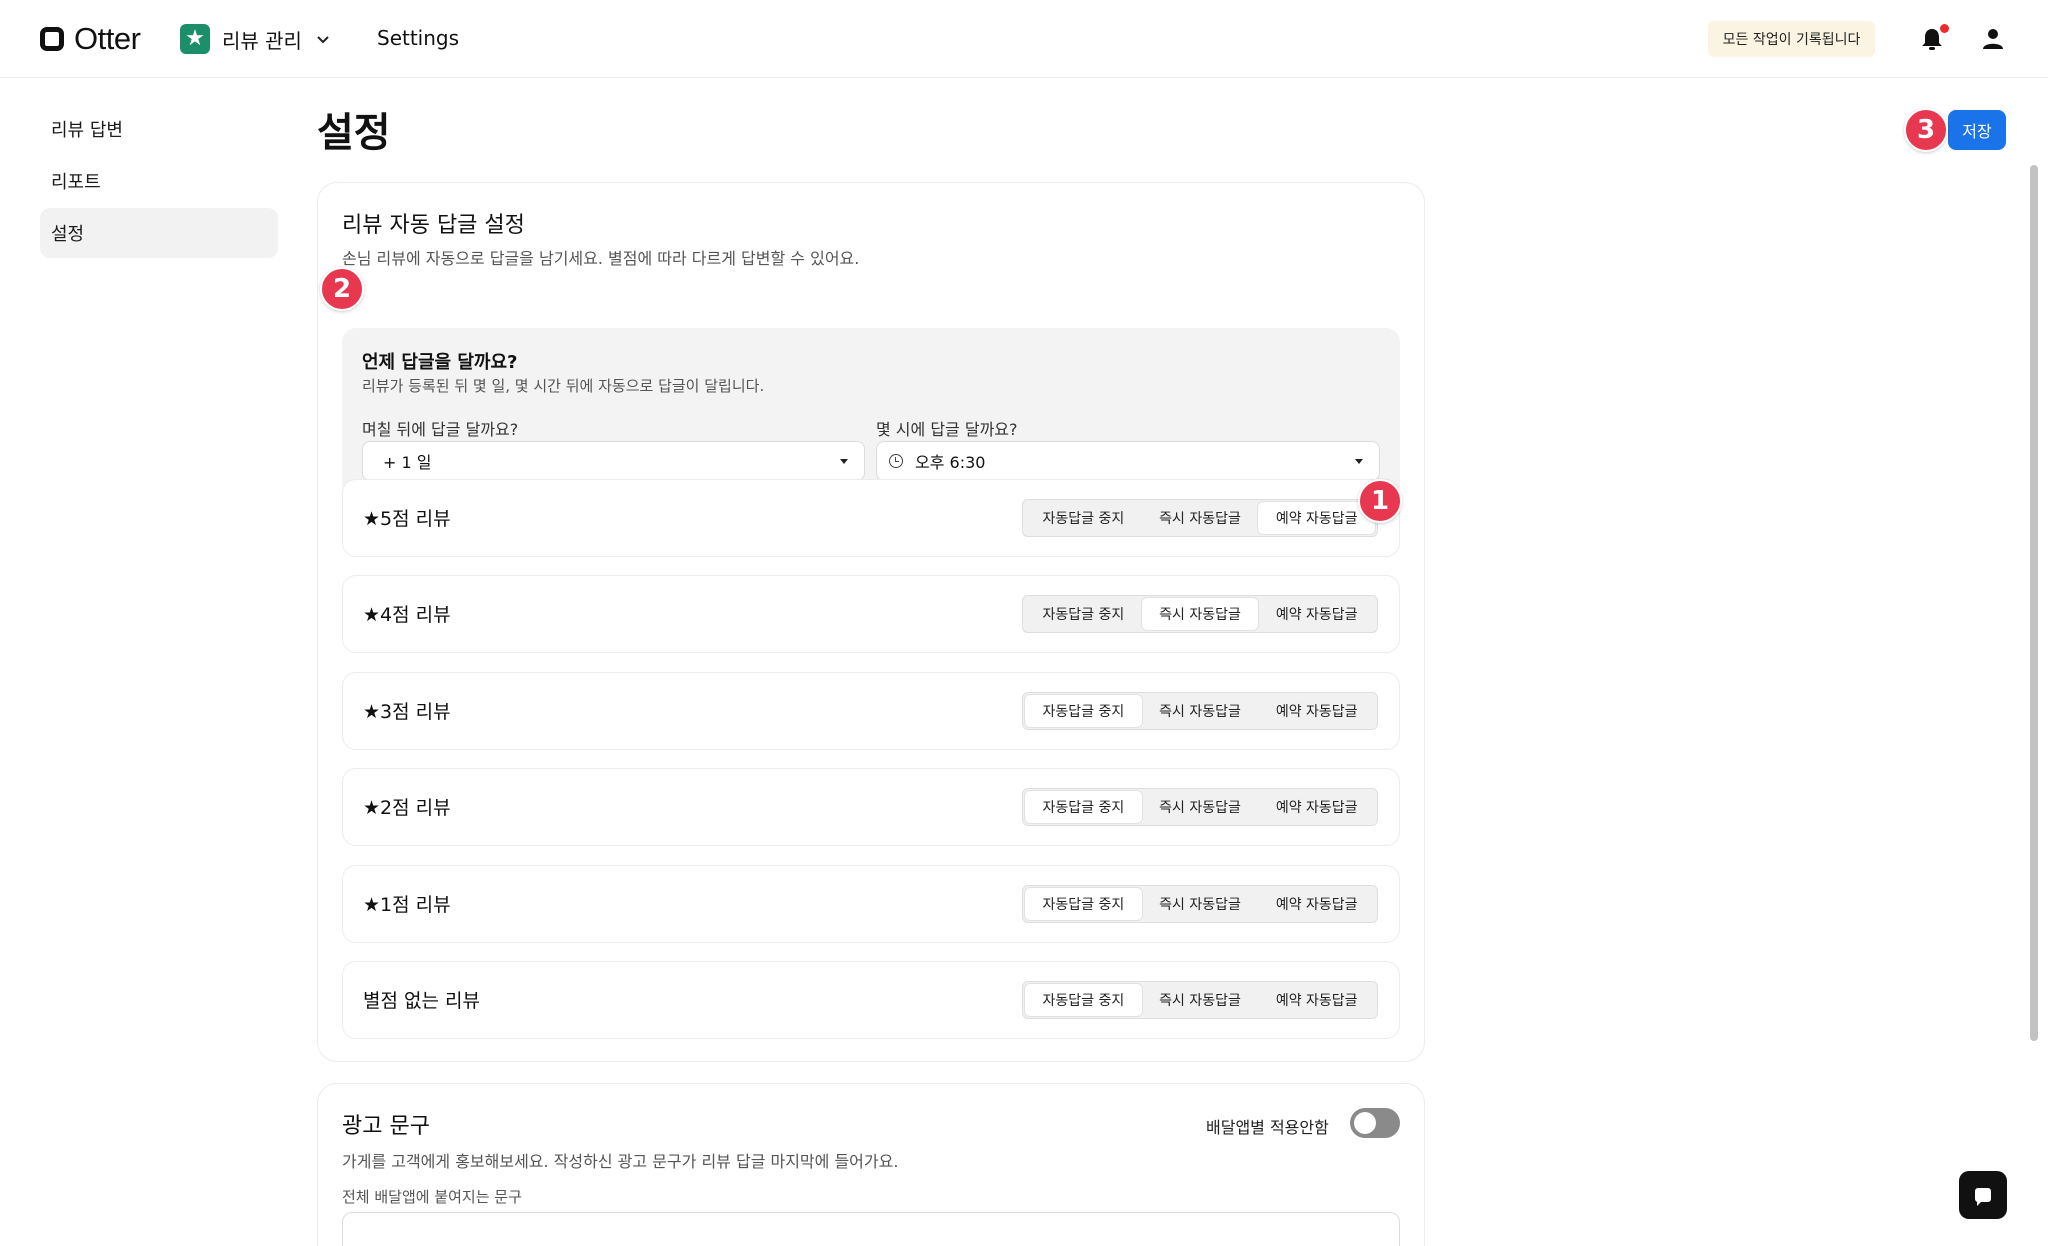  What do you see at coordinates (407, 519) in the screenshot?
I see `review-rating-label: ★5점 리뷰` at bounding box center [407, 519].